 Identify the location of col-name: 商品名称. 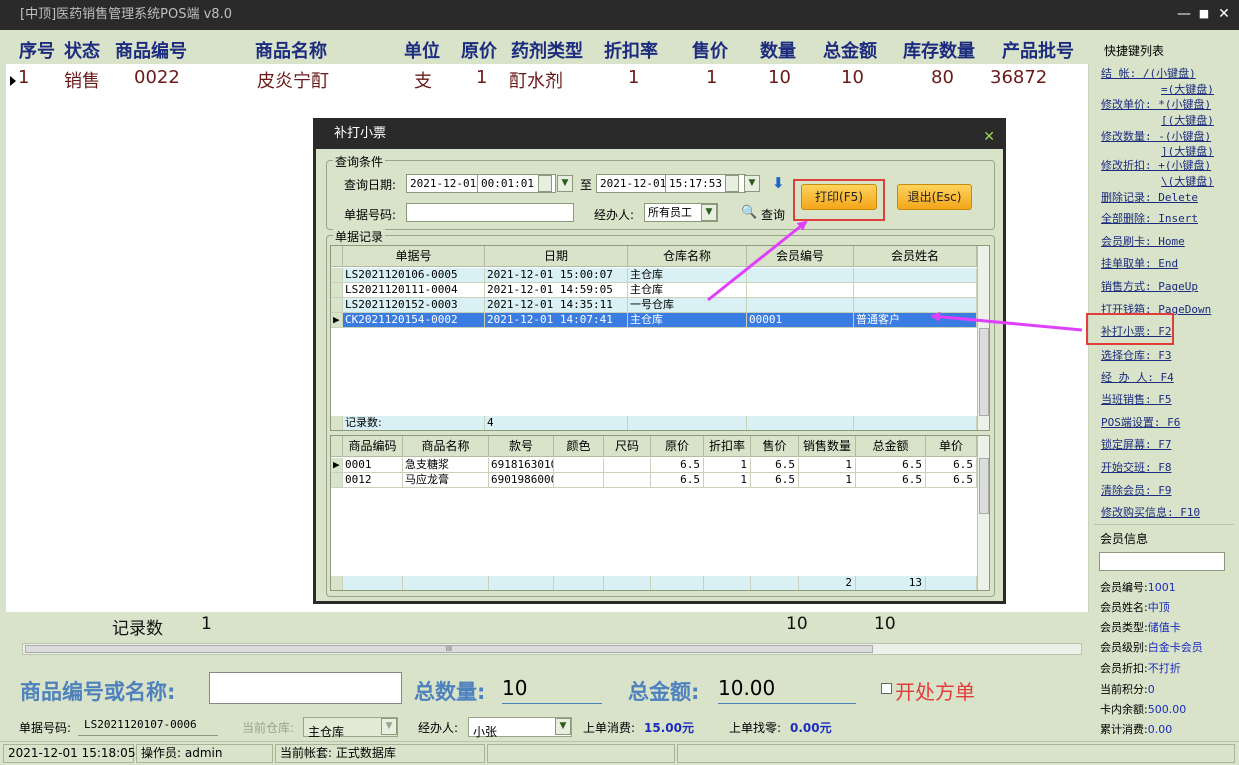
(291, 51).